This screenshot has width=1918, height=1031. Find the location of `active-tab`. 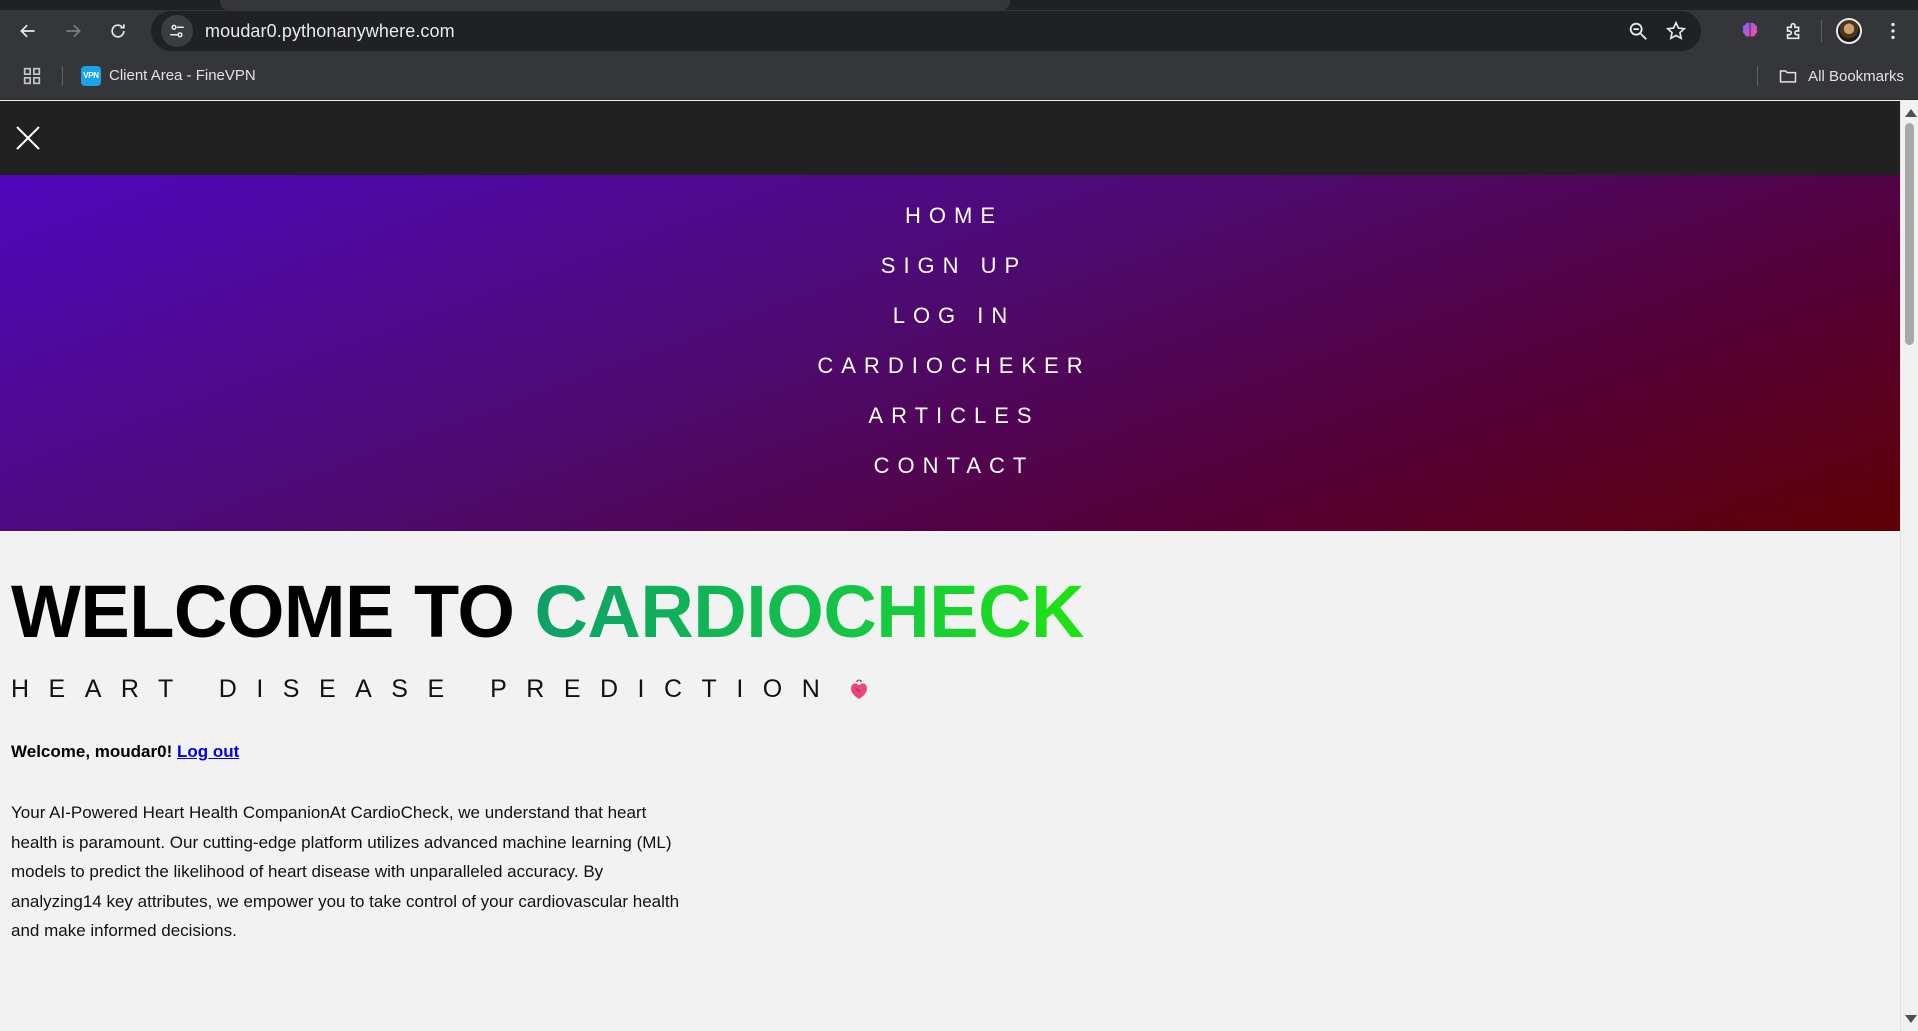

active-tab is located at coordinates (615, 5).